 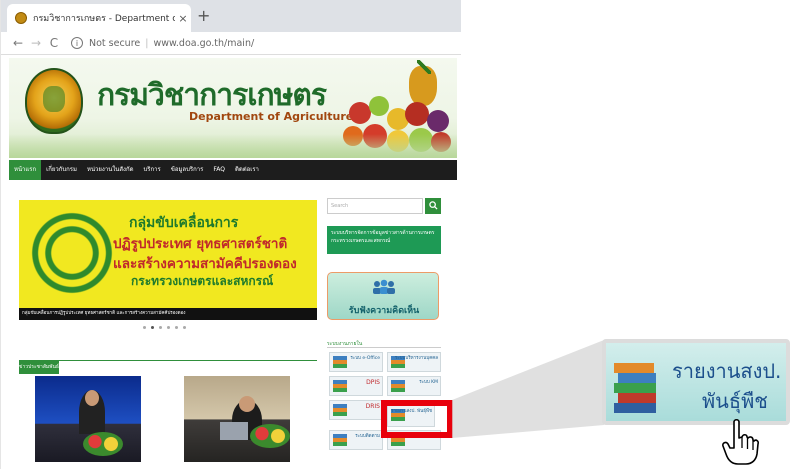 What do you see at coordinates (735, 401) in the screenshot?
I see `zoom-label-line-2: พันธุ์พืช` at bounding box center [735, 401].